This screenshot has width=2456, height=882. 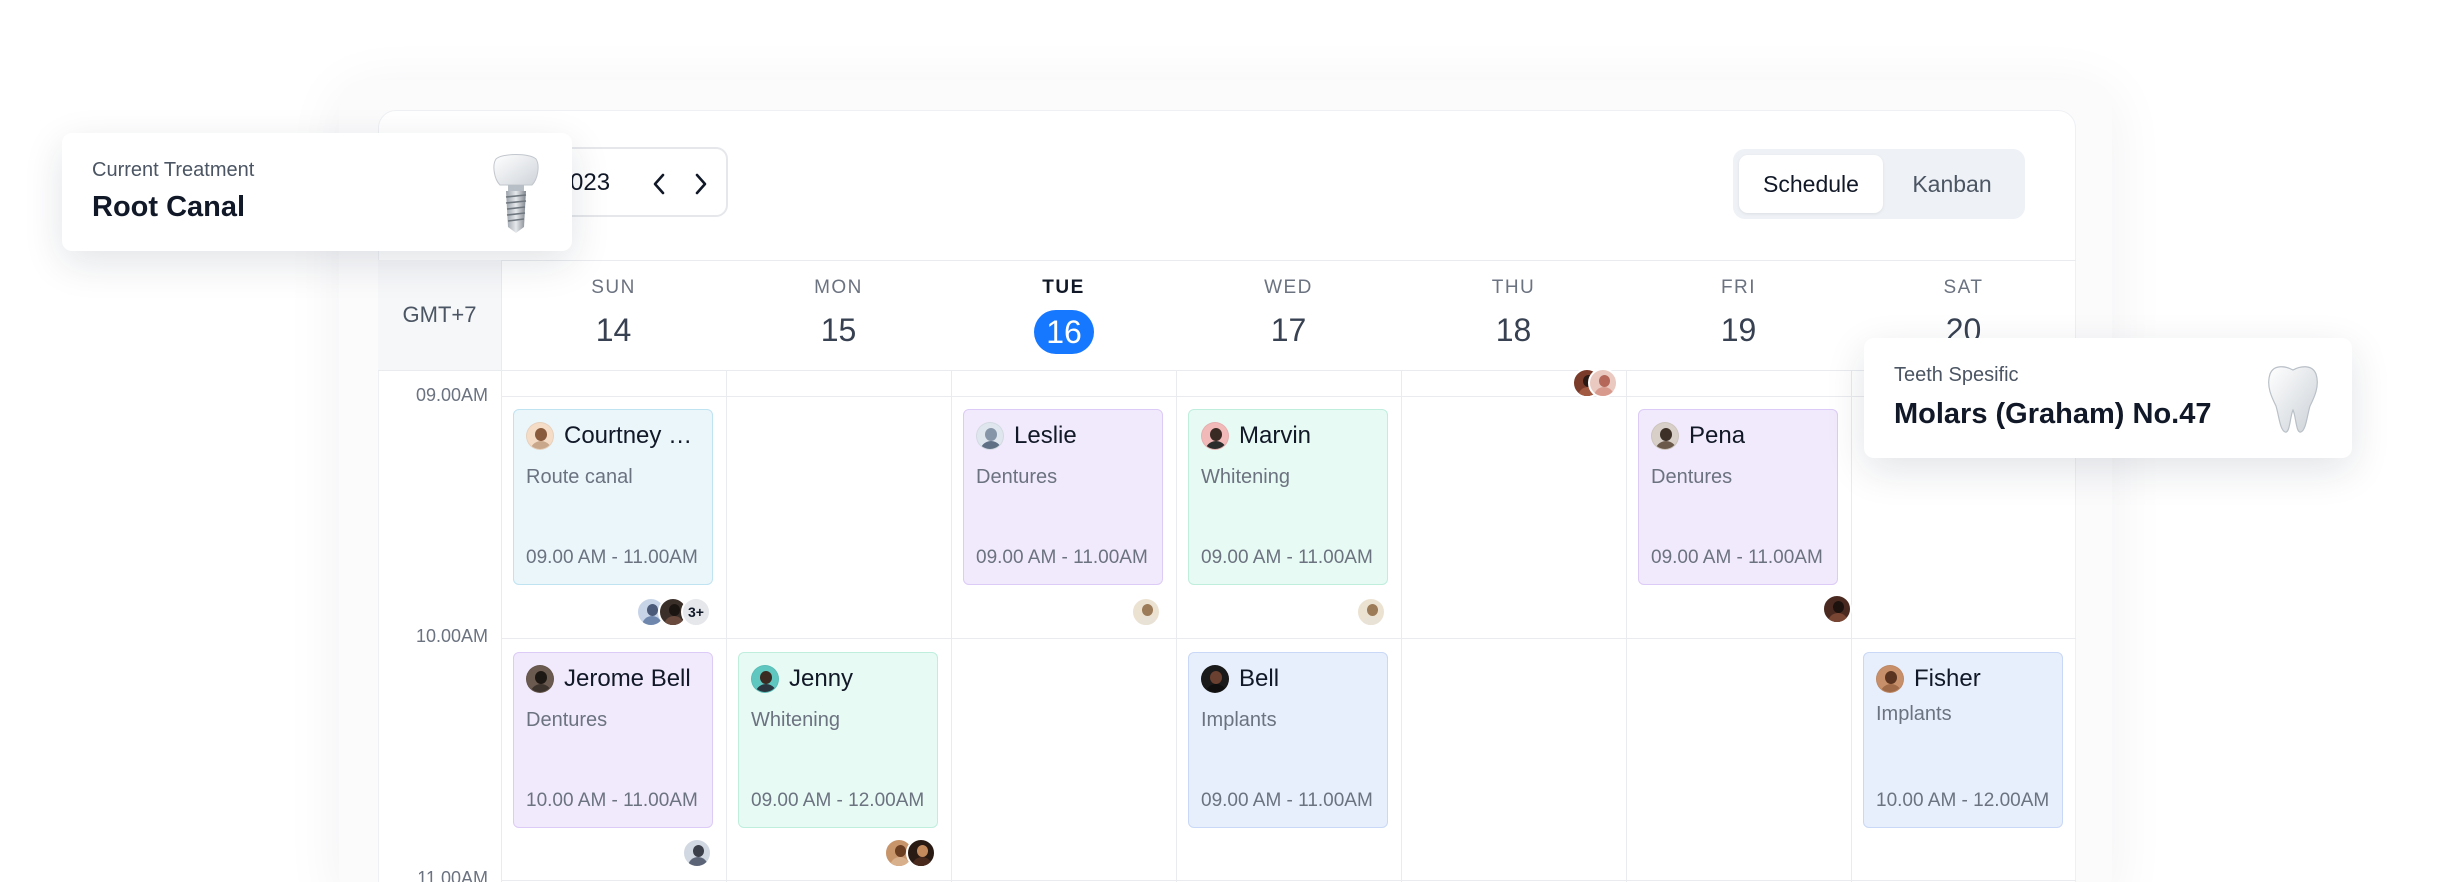 I want to click on appointment-time: 09.00 AM - 12.00AM, so click(x=838, y=800).